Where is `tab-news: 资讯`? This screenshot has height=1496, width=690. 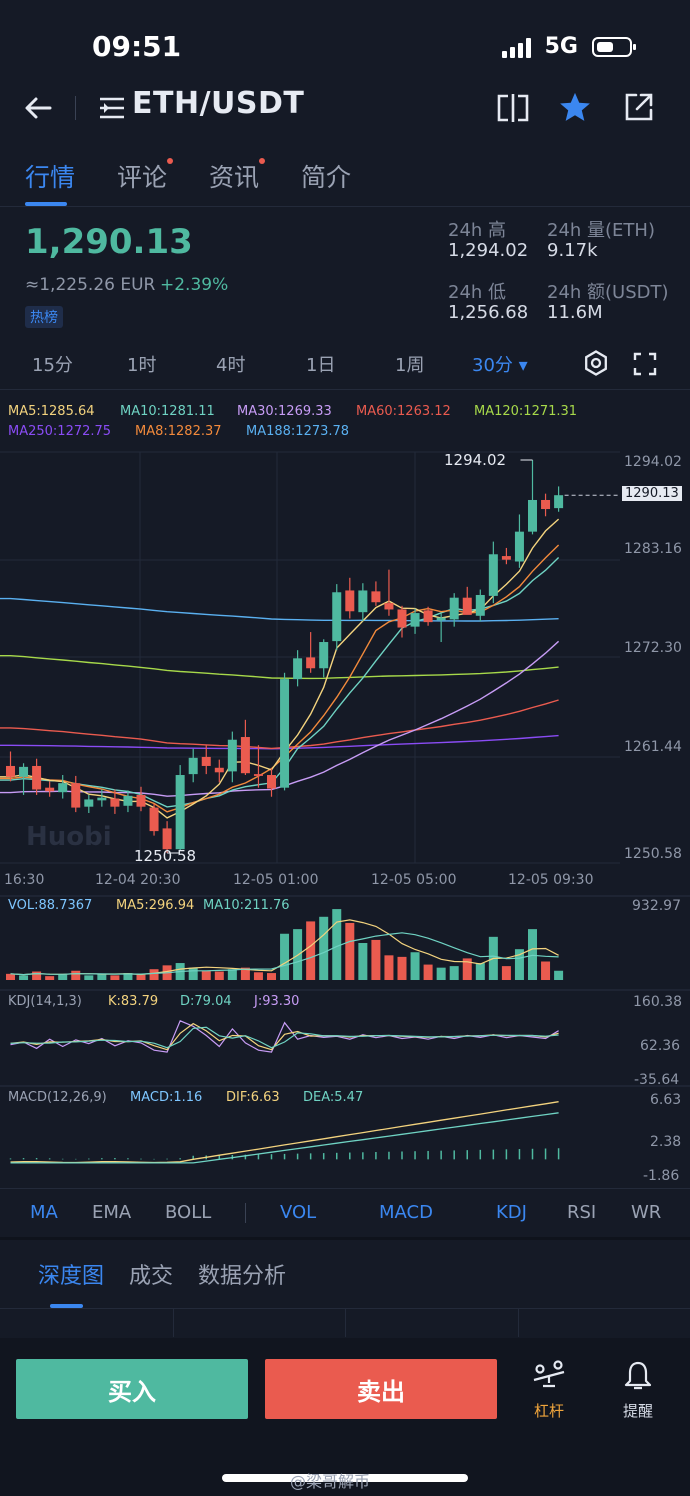
tab-news: 资讯 is located at coordinates (237, 176).